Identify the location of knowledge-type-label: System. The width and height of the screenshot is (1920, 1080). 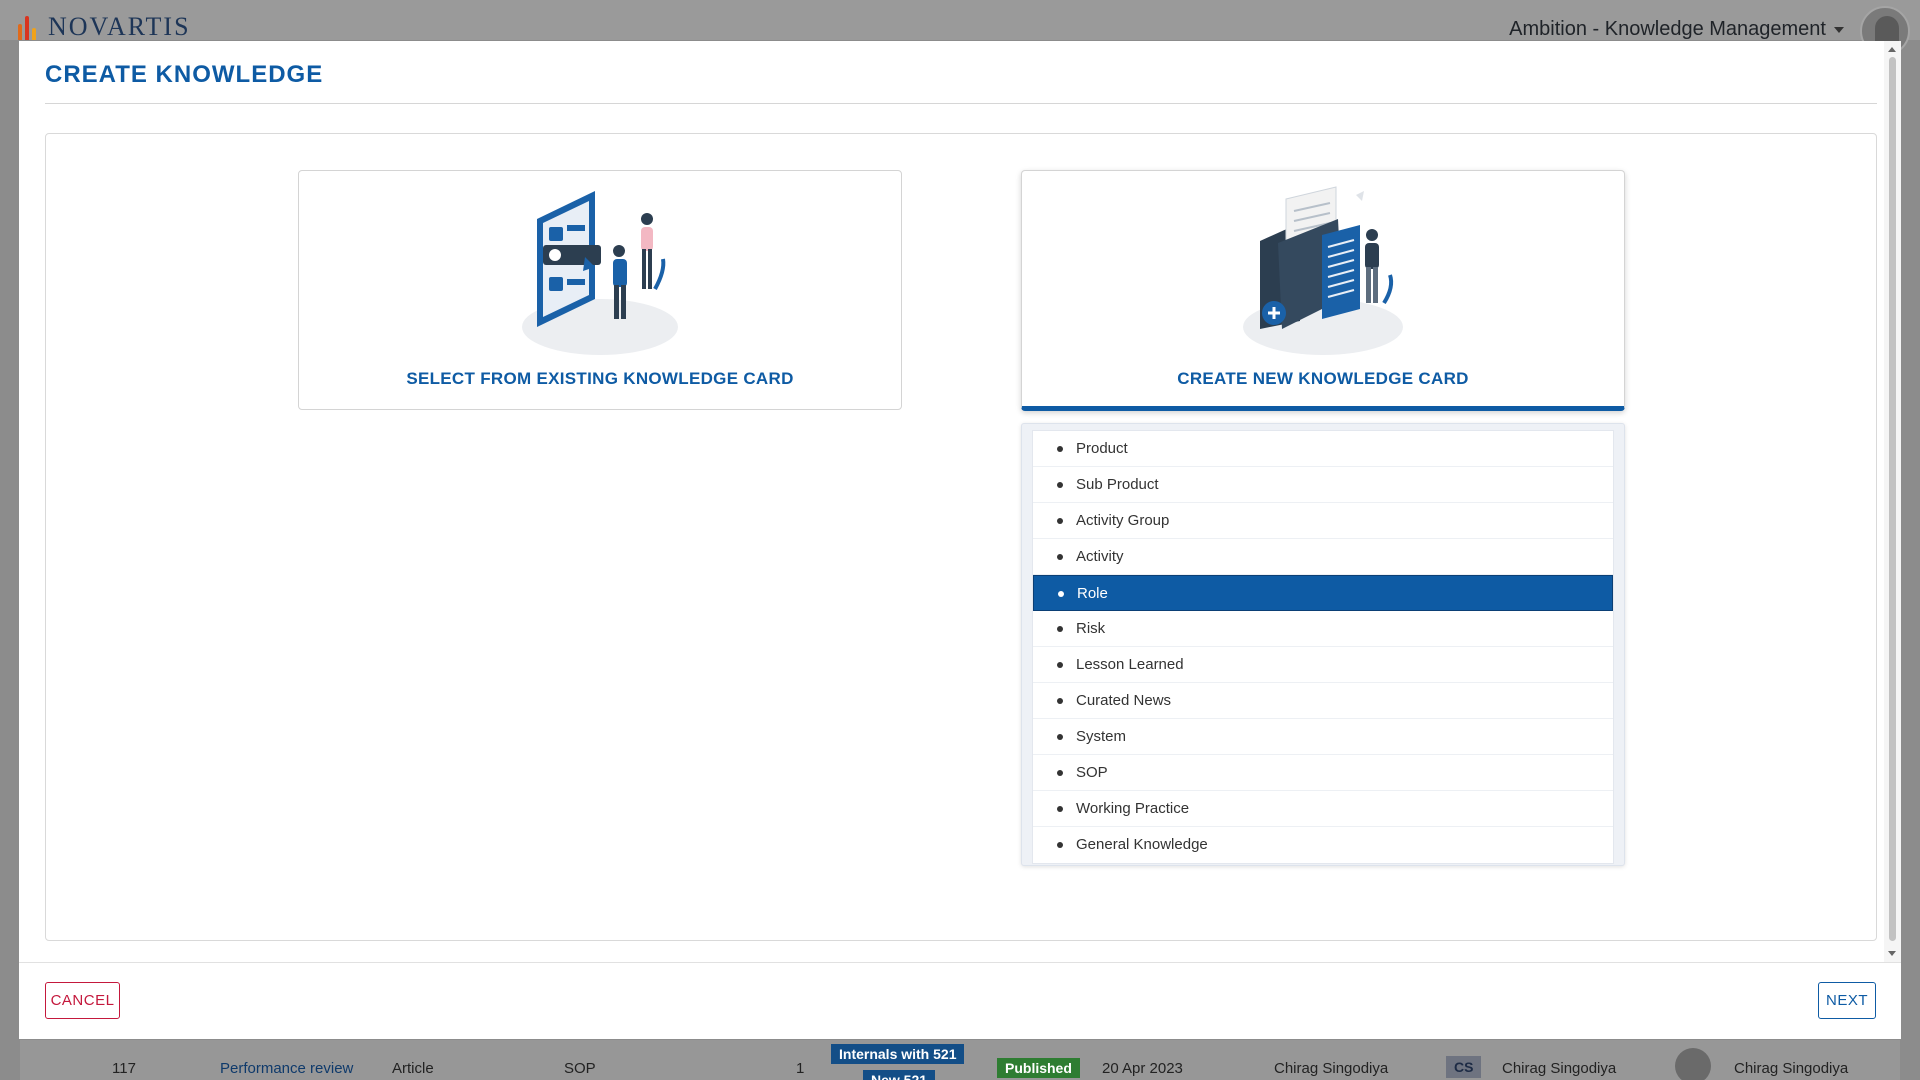
(1101, 736).